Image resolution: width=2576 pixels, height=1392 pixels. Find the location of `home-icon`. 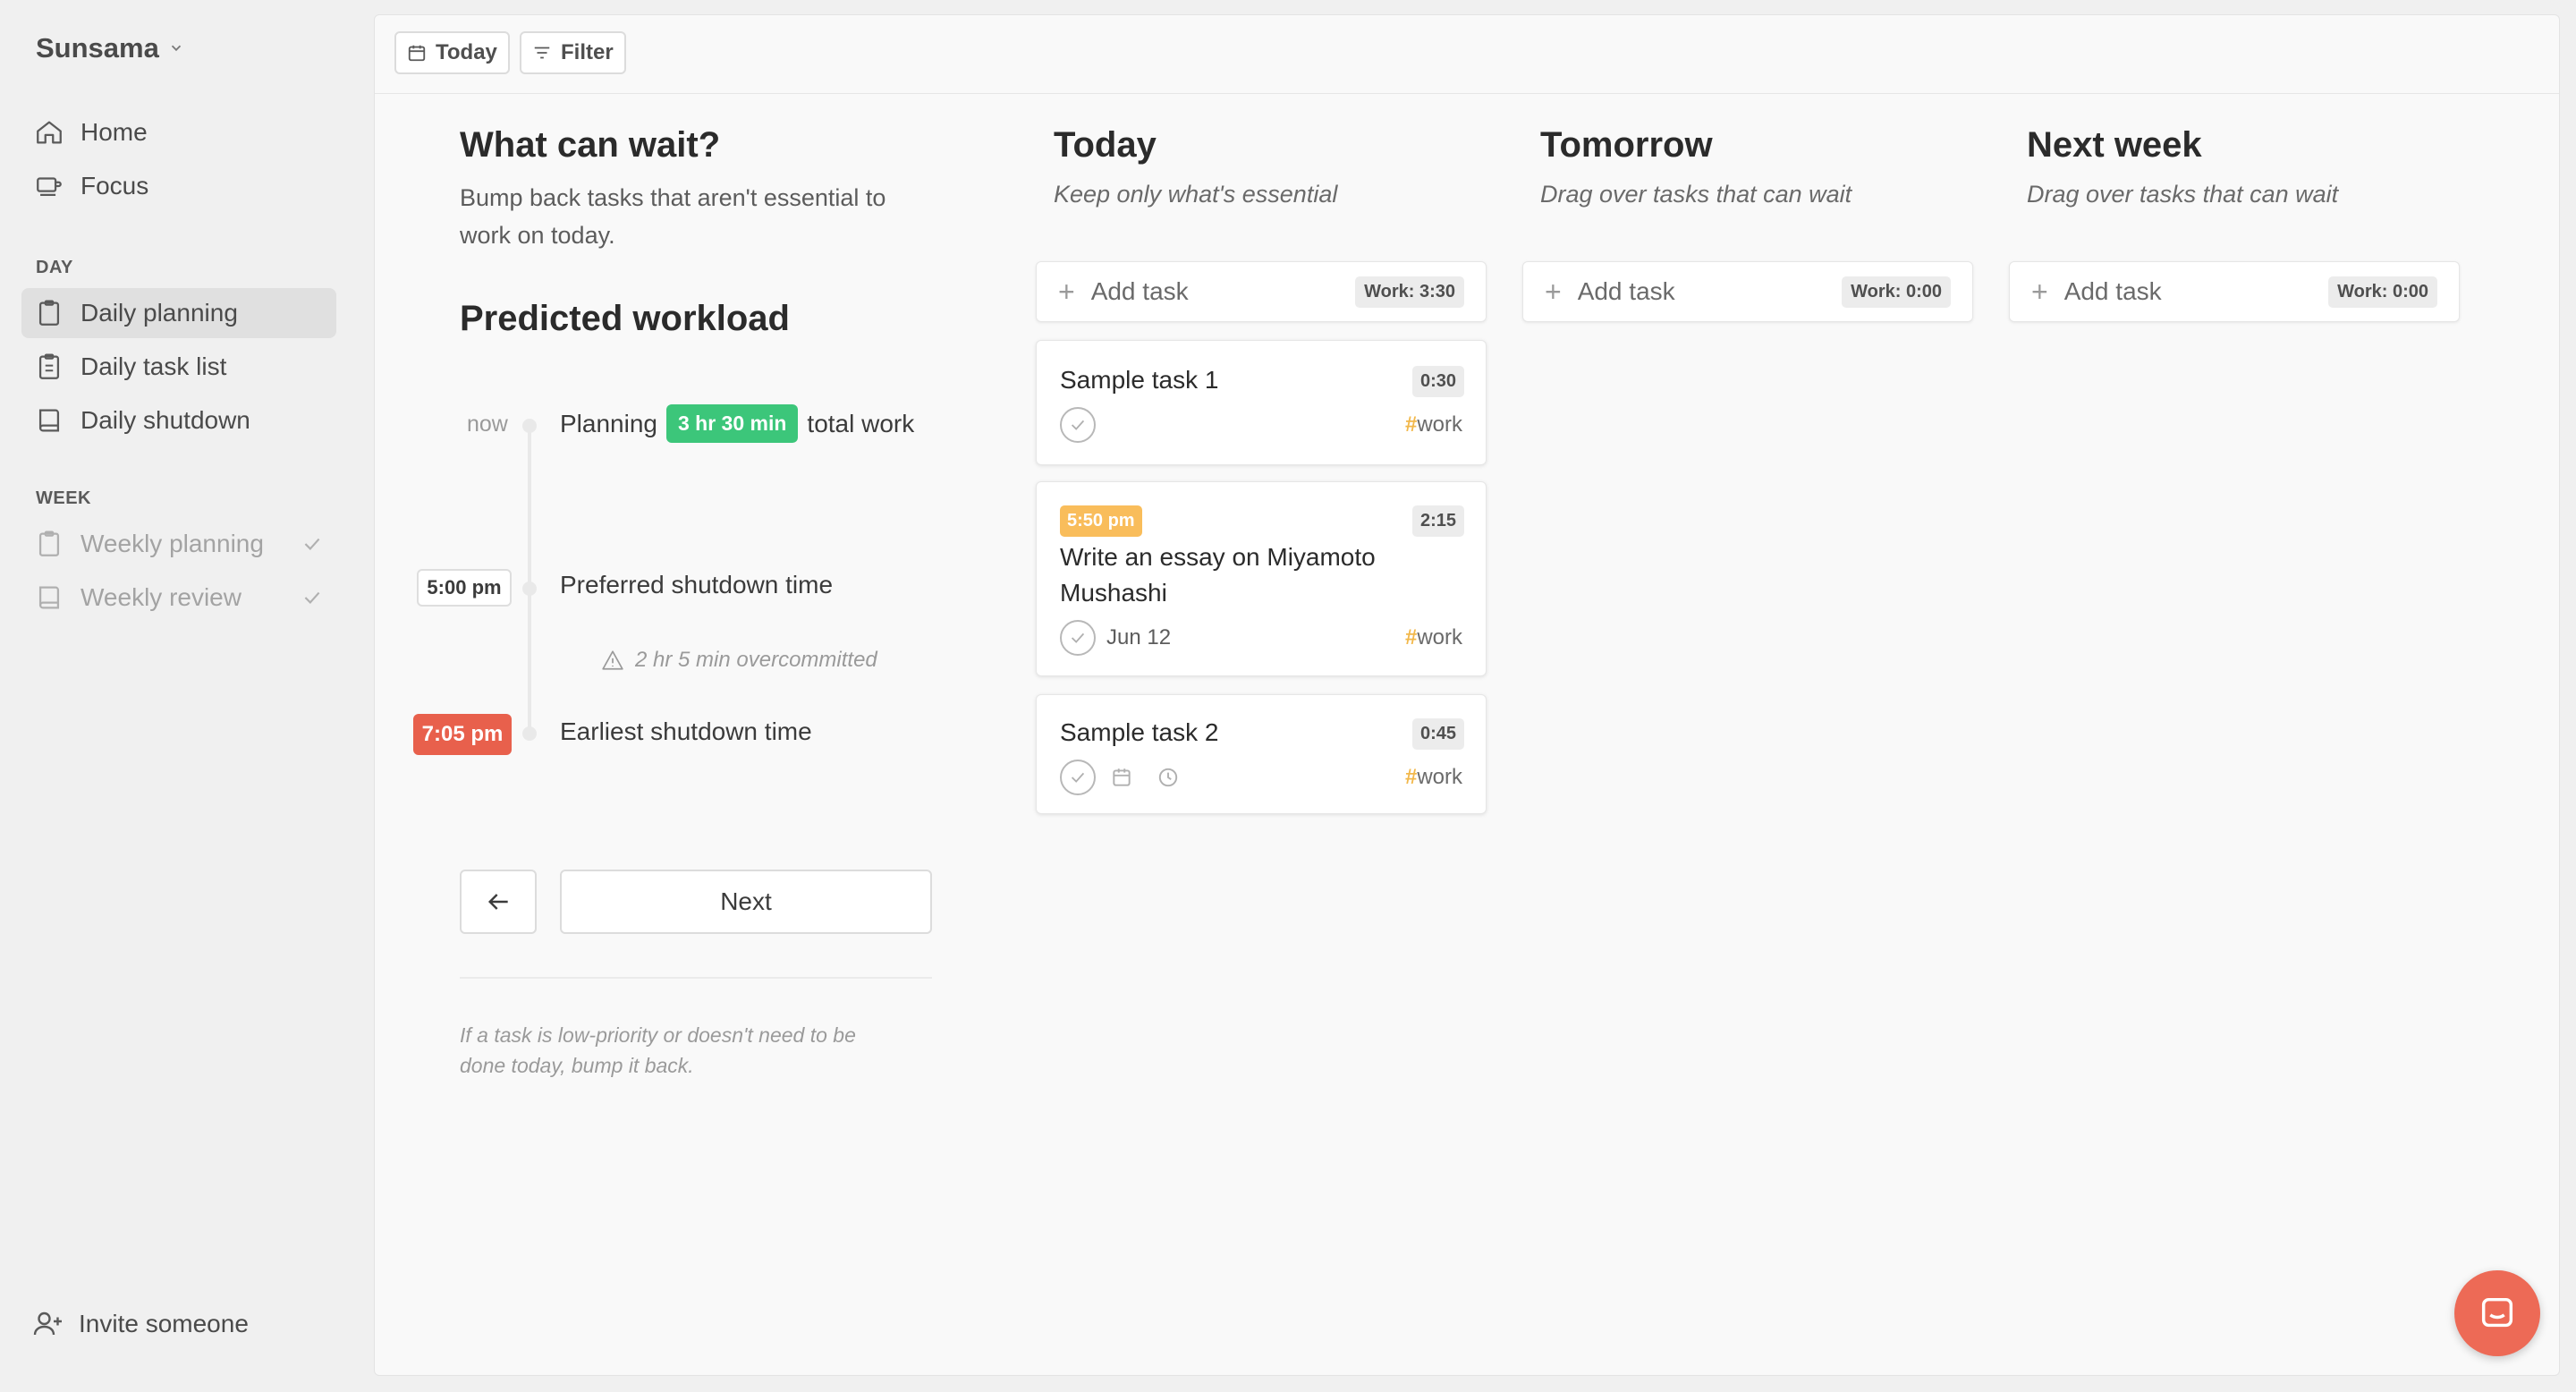

home-icon is located at coordinates (49, 132).